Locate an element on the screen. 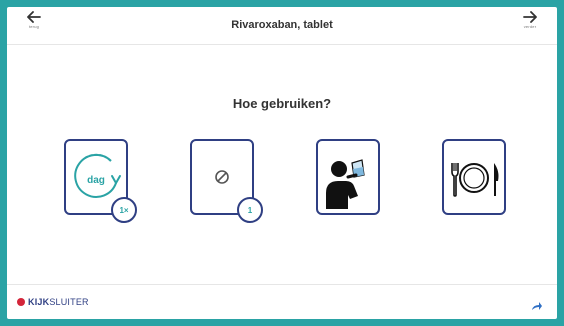 This screenshot has width=564, height=326. tablet-count-badge: 1 is located at coordinates (250, 210).